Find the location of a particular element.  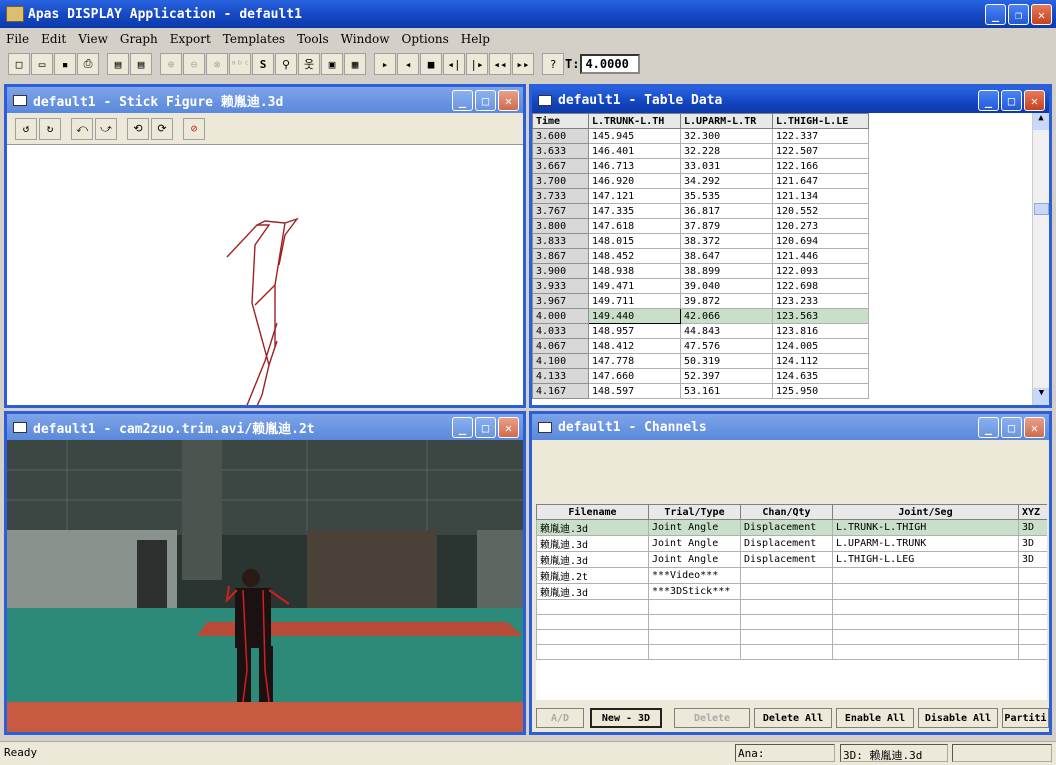

column-header: Filename is located at coordinates (592, 512).